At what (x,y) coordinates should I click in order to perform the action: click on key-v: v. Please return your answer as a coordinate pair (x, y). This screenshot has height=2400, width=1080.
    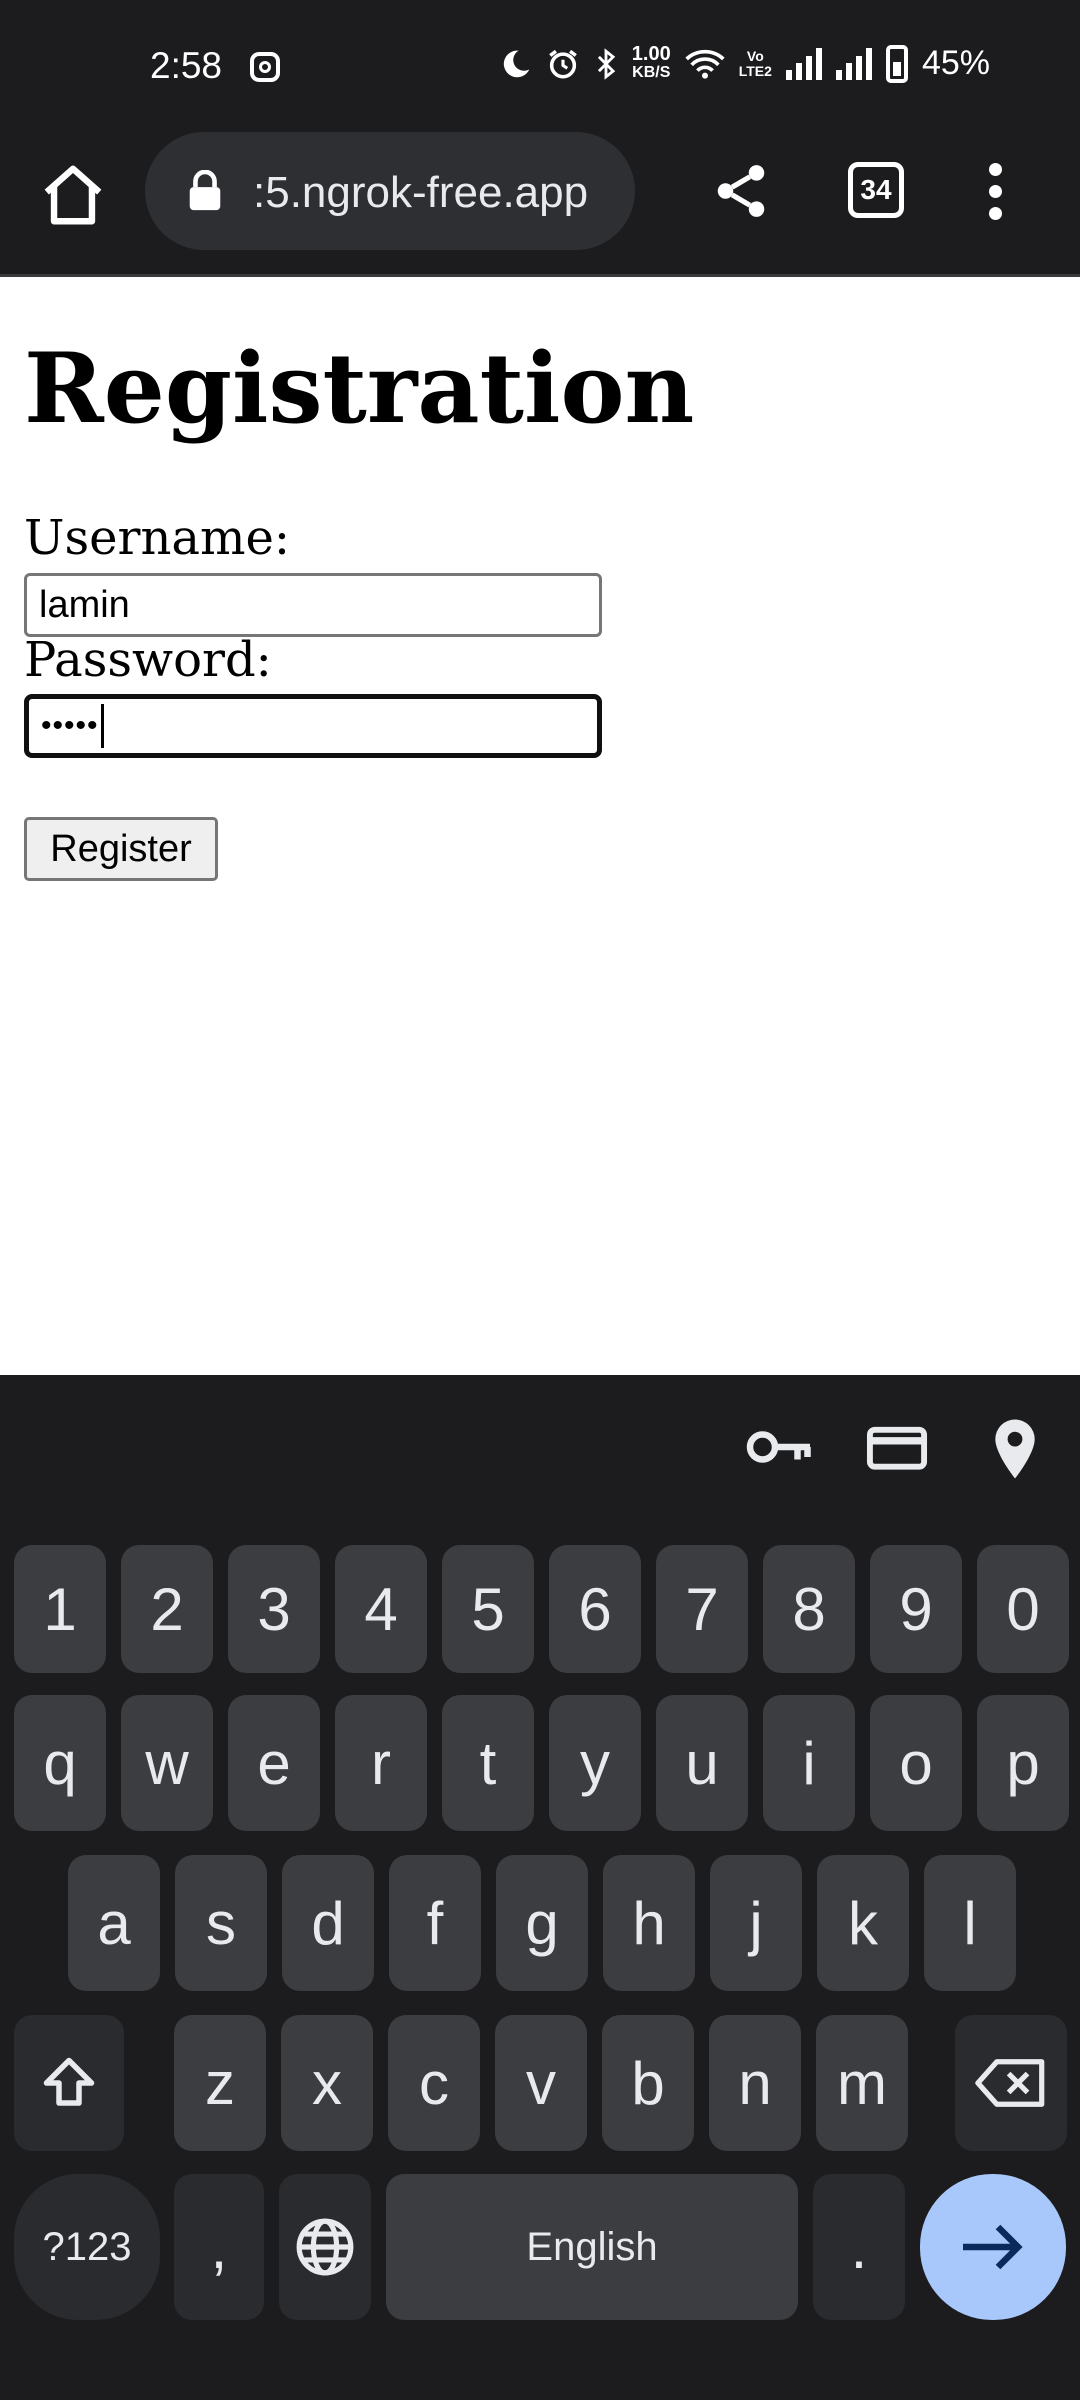
    Looking at the image, I should click on (541, 2083).